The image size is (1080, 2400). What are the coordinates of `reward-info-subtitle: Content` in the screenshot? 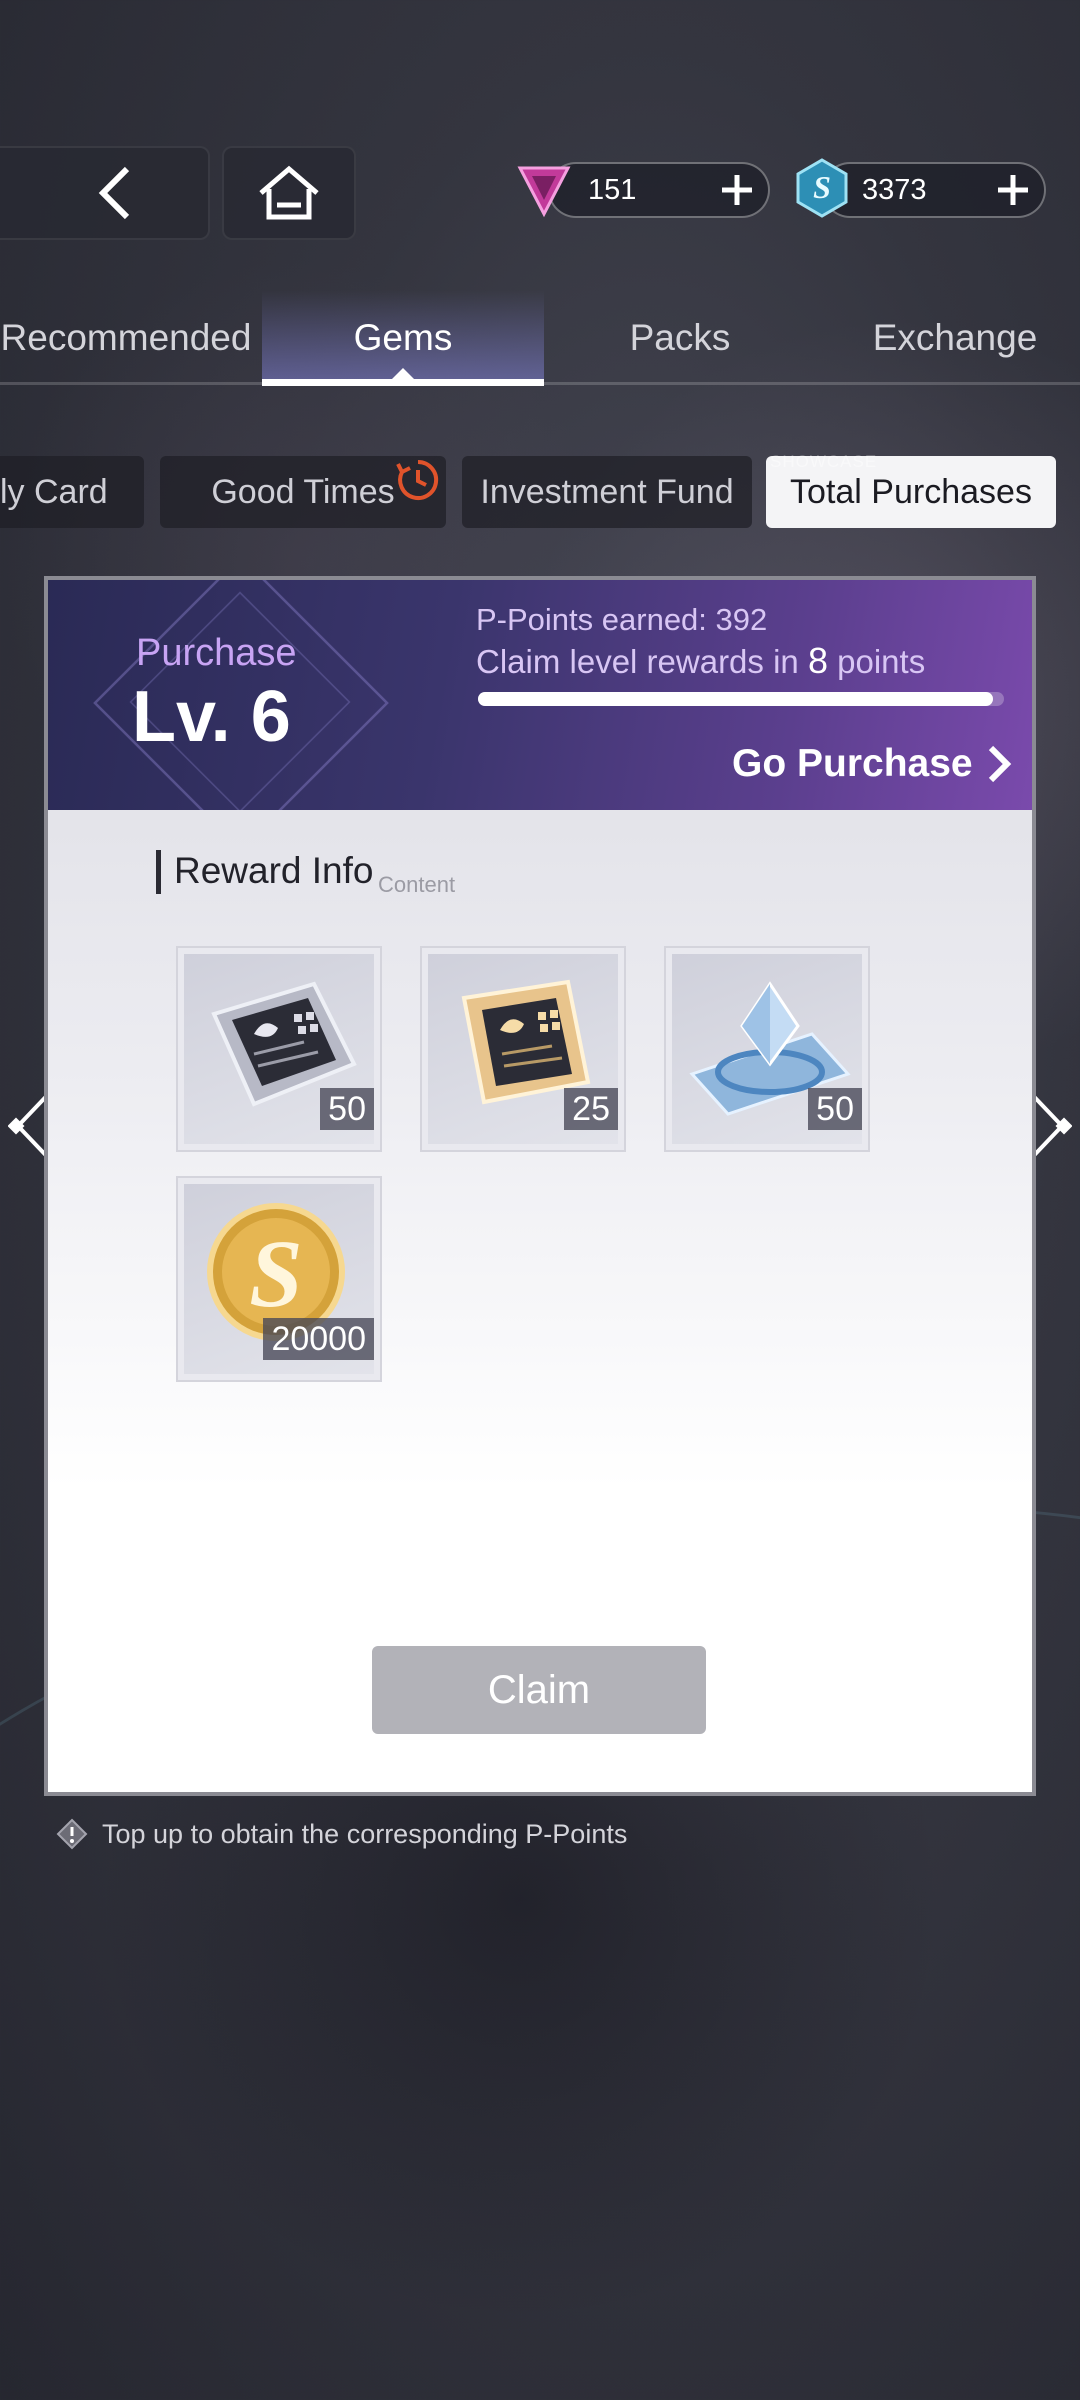 It's located at (417, 884).